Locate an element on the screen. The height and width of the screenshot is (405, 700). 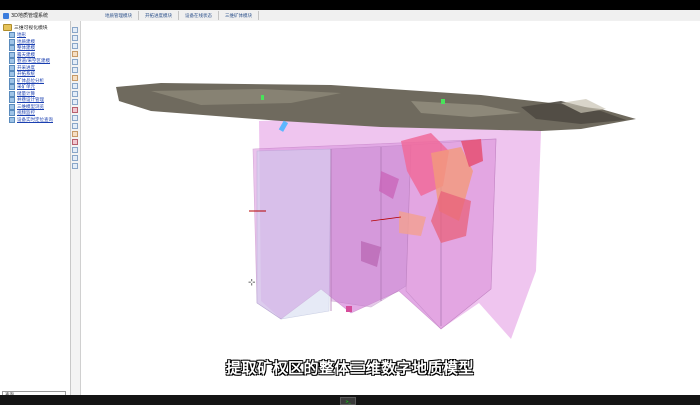
taskbar: >_ is located at coordinates (350, 400).